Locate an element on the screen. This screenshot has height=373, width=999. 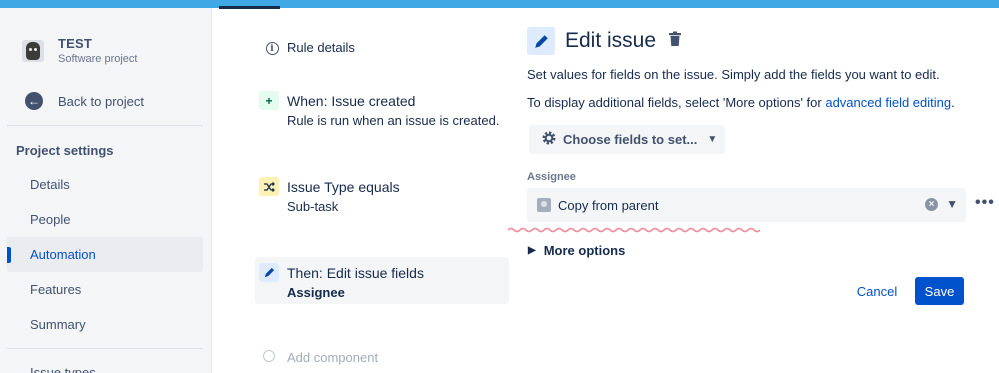
sidebar-item-people: People is located at coordinates (105, 219).